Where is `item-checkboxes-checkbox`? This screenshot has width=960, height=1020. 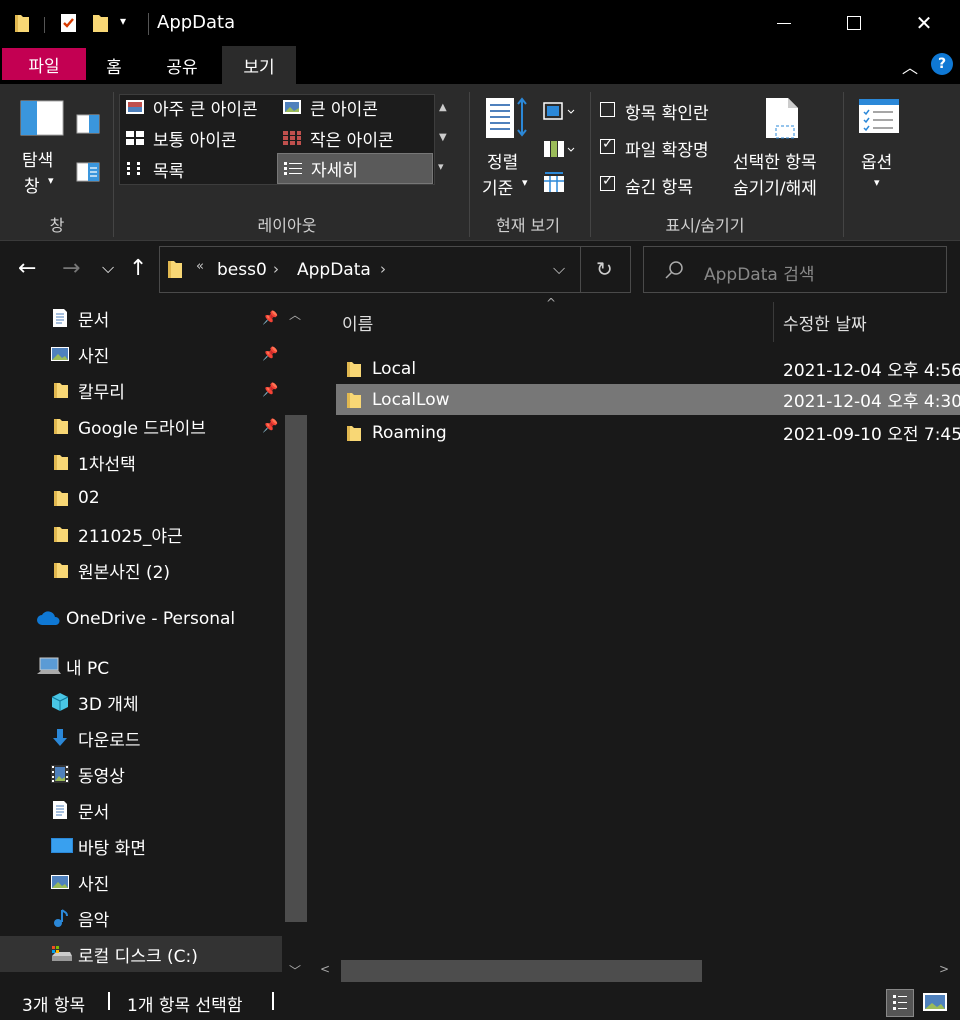
item-checkboxes-checkbox is located at coordinates (607, 109).